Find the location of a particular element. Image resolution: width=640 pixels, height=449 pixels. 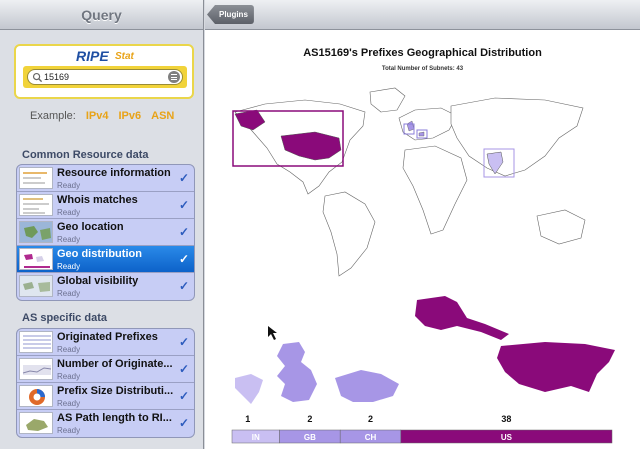

list-item-as-path-length: AS Path length to RI... Ready ✓ is located at coordinates (105, 423).